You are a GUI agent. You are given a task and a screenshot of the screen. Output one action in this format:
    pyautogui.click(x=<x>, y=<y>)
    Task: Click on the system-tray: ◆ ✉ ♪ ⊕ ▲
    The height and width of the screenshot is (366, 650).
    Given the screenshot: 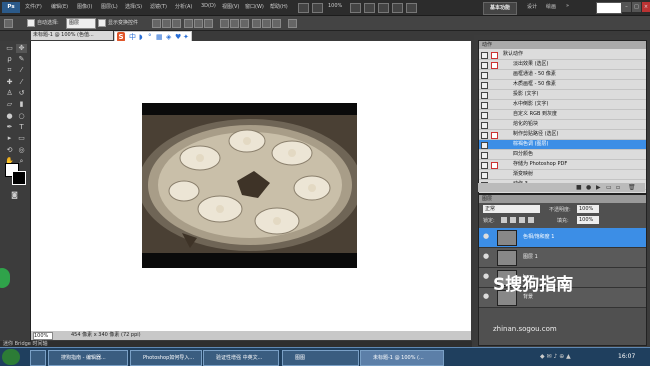 What is the action you would take?
    pyautogui.click(x=575, y=357)
    